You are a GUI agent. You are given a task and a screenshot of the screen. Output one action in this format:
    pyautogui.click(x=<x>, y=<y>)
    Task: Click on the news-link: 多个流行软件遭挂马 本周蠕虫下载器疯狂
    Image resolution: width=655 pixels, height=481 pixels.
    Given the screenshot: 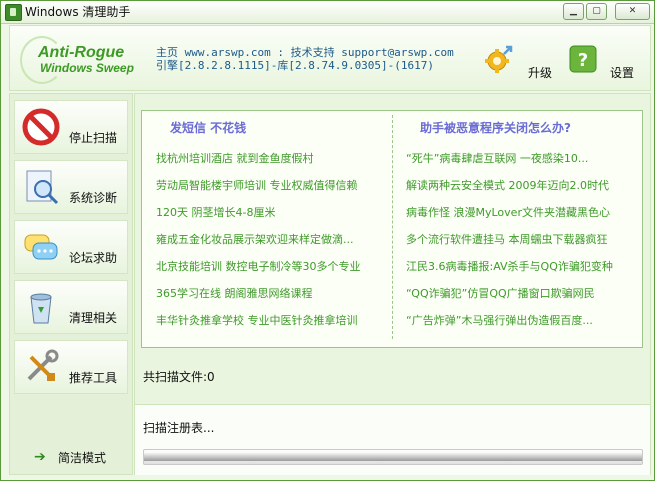 What is the action you would take?
    pyautogui.click(x=524, y=239)
    